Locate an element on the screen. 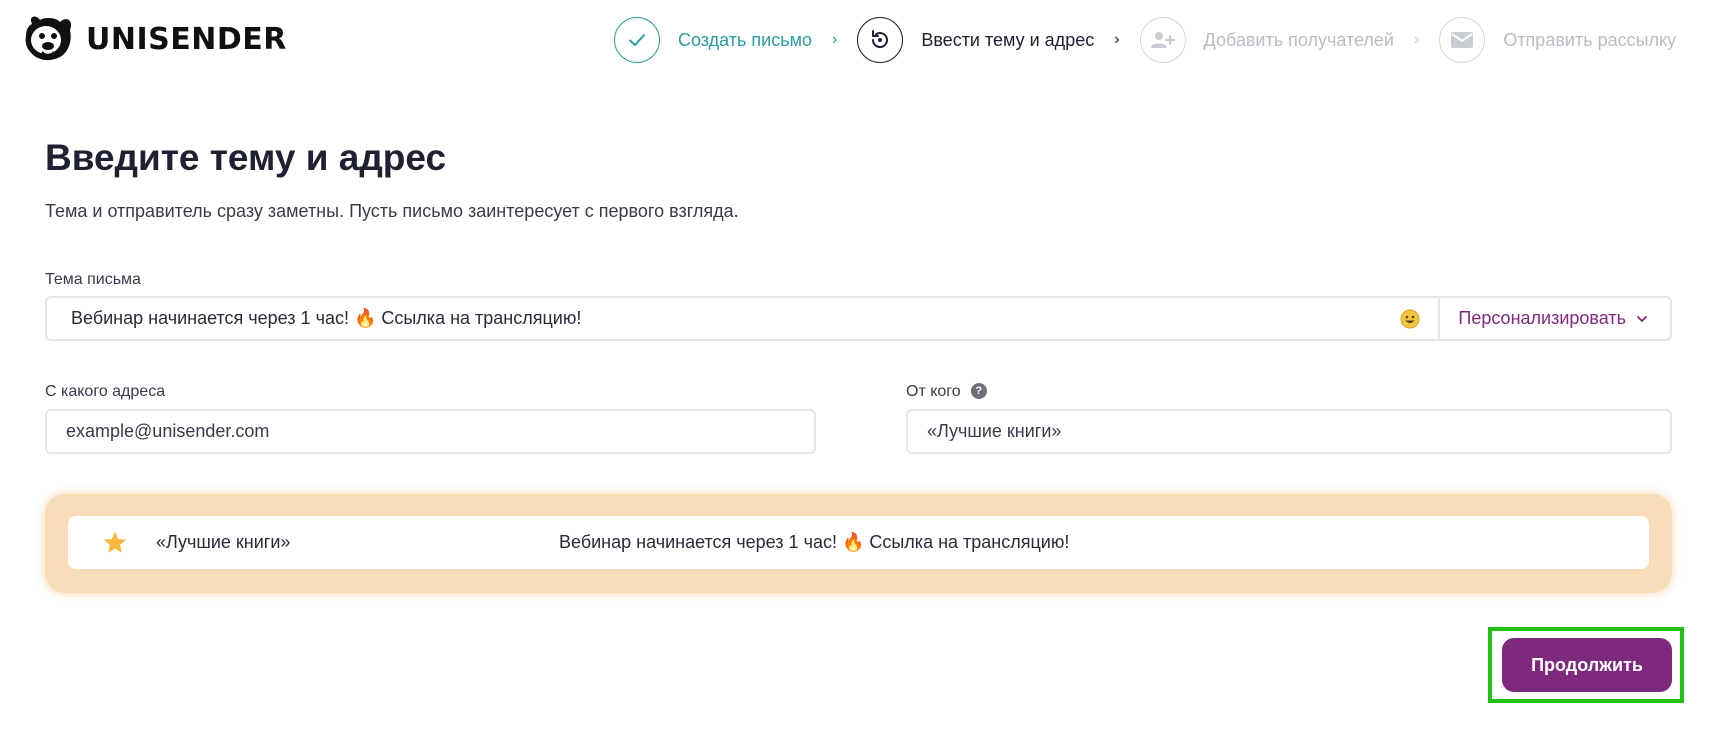  step-create-letter: Создать письмо is located at coordinates (713, 40).